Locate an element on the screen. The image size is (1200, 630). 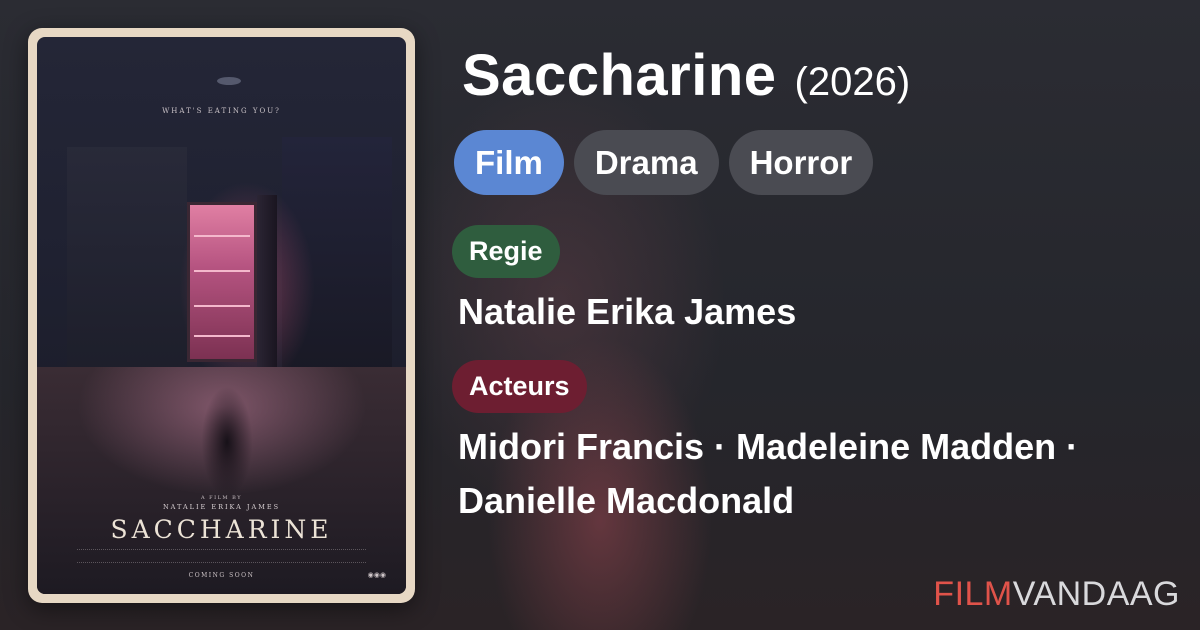
actors-line-2: Danielle Macdonald is located at coordinates (818, 501).